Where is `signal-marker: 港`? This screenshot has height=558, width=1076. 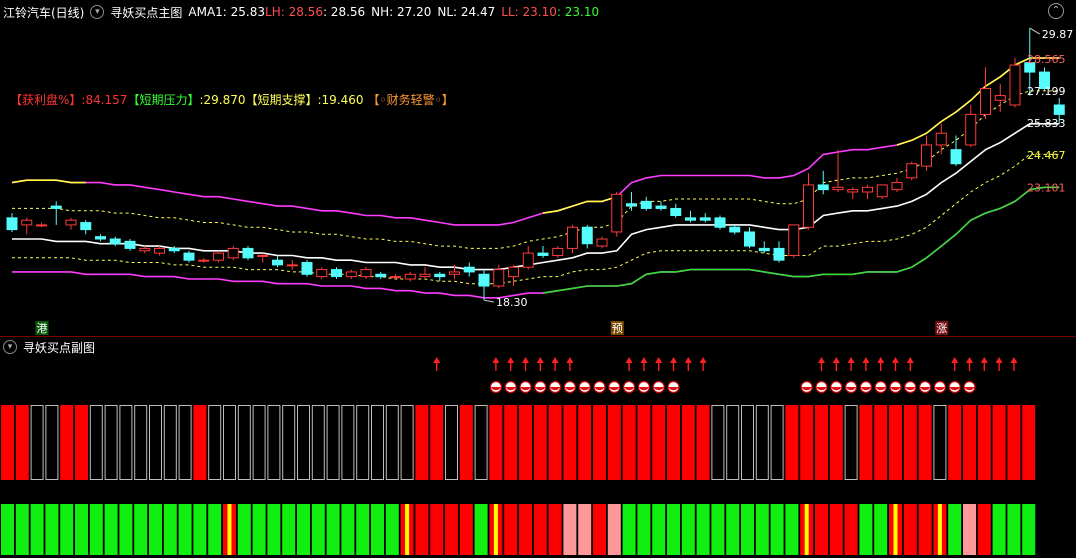
signal-marker: 港 is located at coordinates (42, 328).